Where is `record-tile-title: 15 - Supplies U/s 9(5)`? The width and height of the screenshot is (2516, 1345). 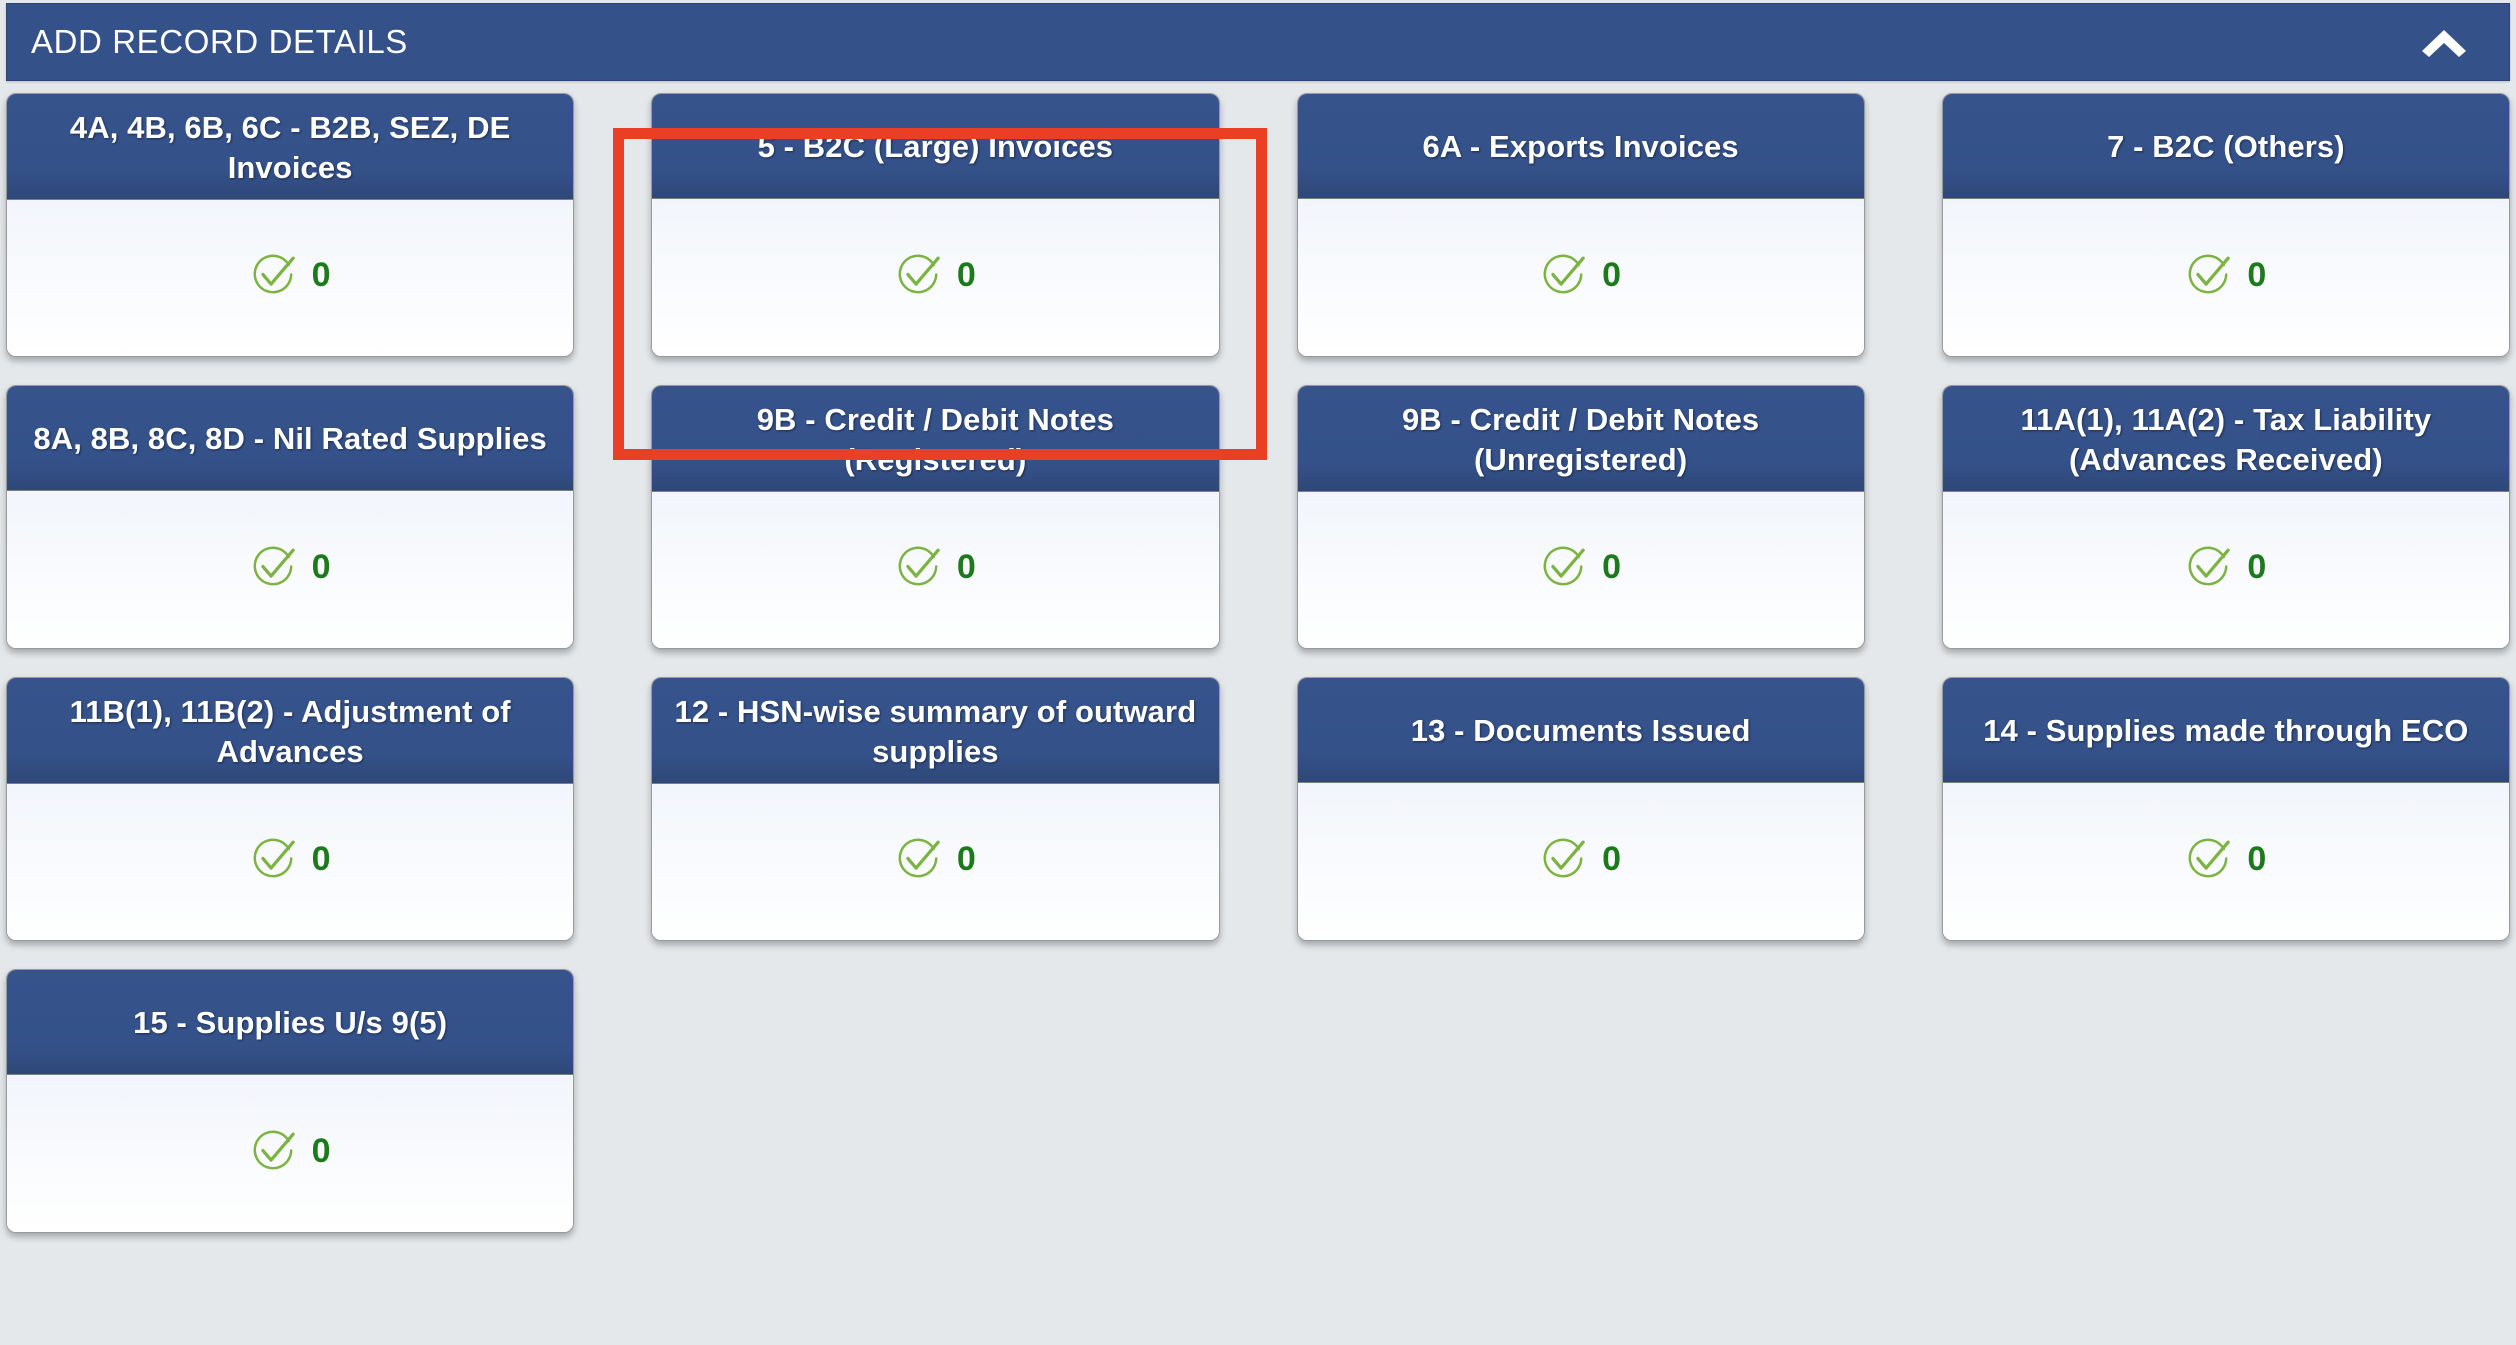
record-tile-title: 15 - Supplies U/s 9(5) is located at coordinates (290, 1023).